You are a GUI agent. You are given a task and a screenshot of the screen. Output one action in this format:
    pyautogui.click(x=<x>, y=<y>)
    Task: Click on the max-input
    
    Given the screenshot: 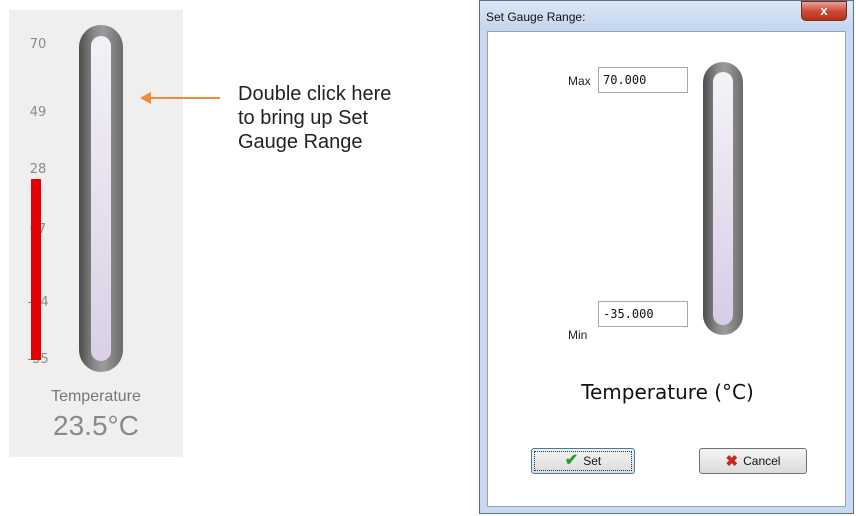 What is the action you would take?
    pyautogui.click(x=643, y=80)
    